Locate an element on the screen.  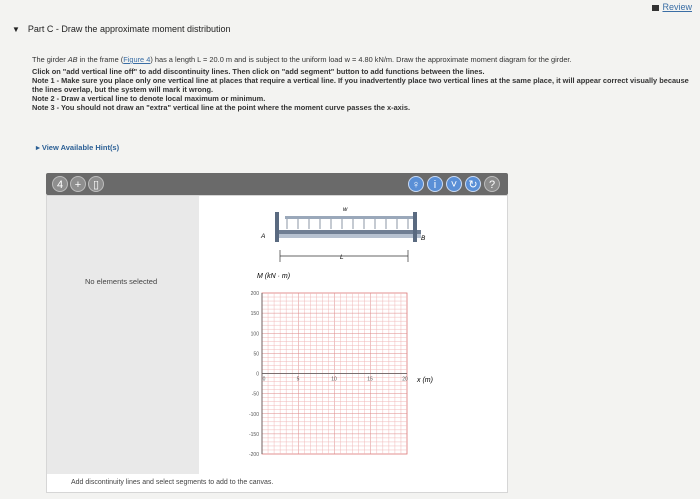
add-segment-icon: + is located at coordinates (78, 184).